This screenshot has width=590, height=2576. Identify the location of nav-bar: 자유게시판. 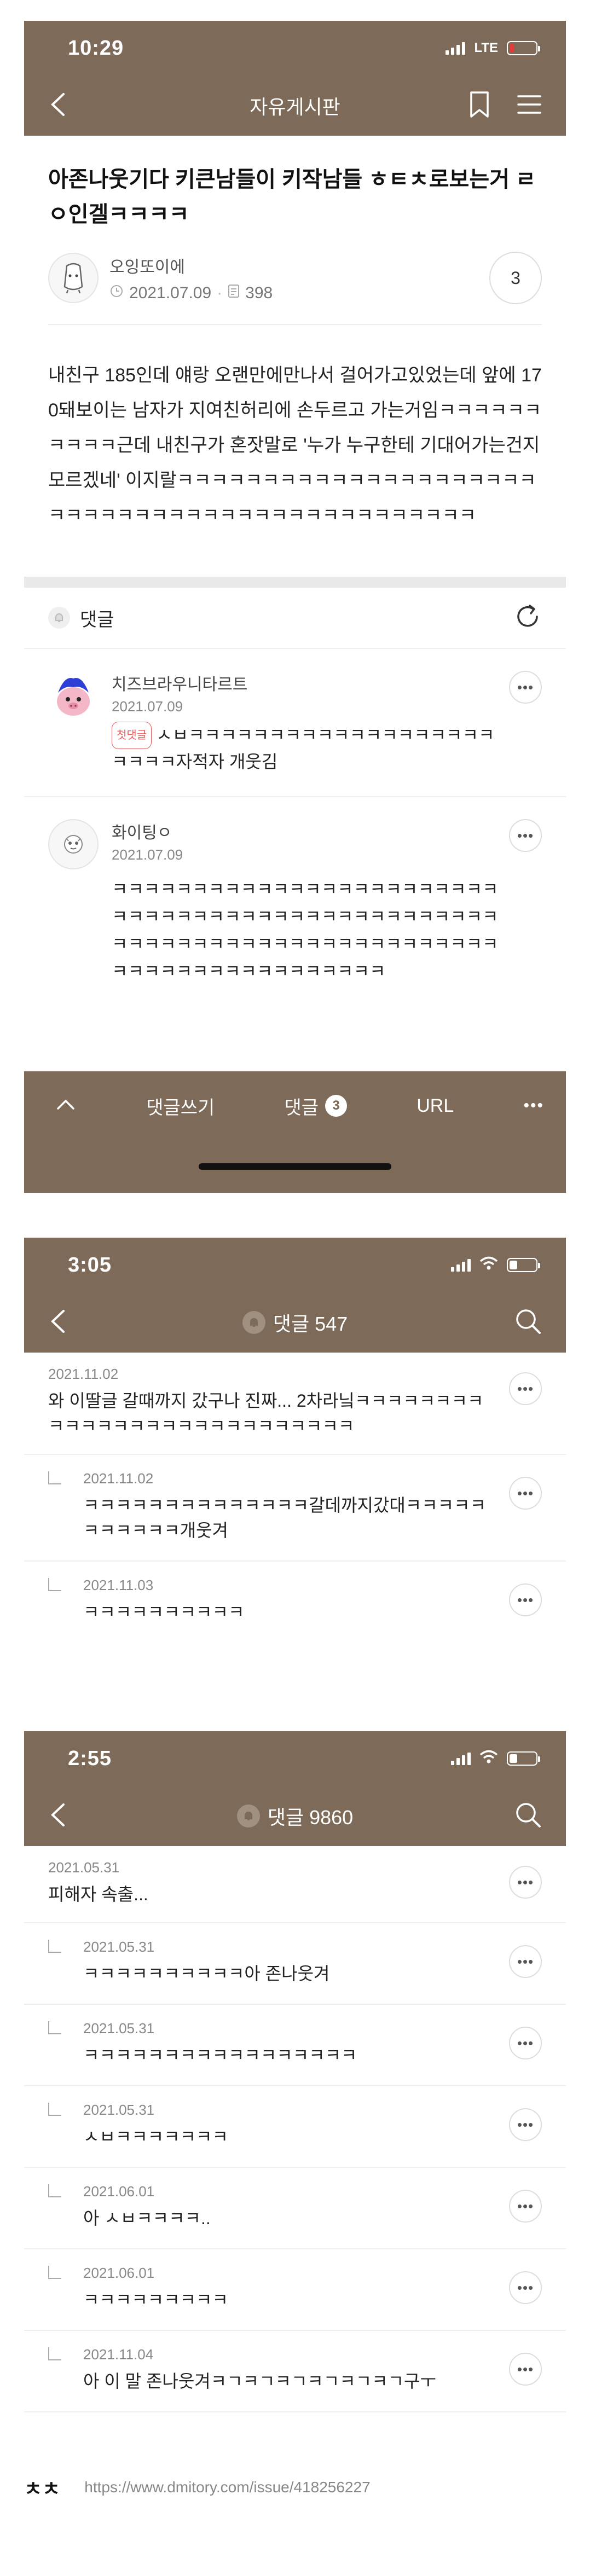
(295, 106).